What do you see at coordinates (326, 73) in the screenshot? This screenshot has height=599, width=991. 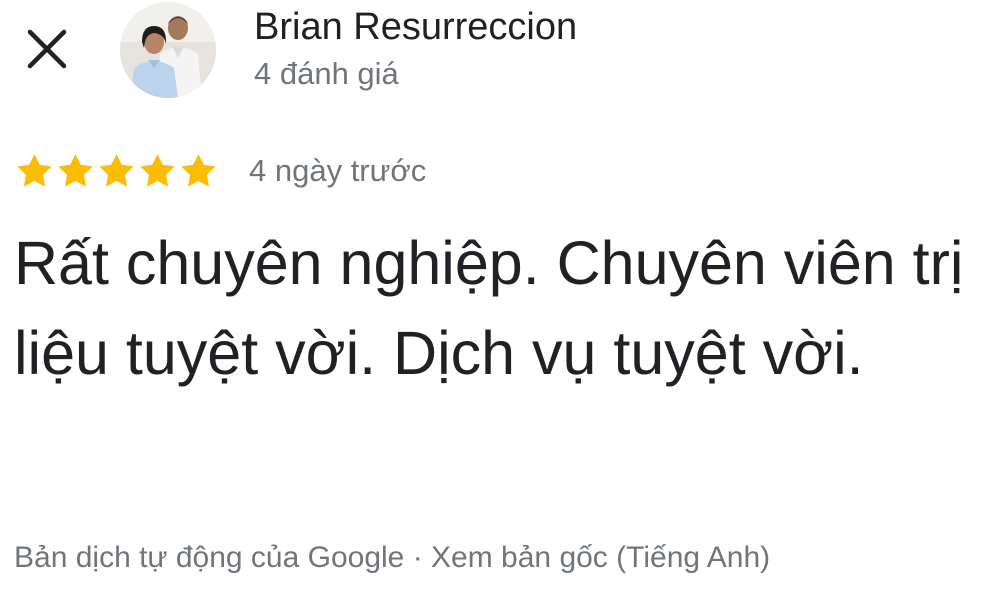 I see `reviewer-review-count: 4 đánh giá` at bounding box center [326, 73].